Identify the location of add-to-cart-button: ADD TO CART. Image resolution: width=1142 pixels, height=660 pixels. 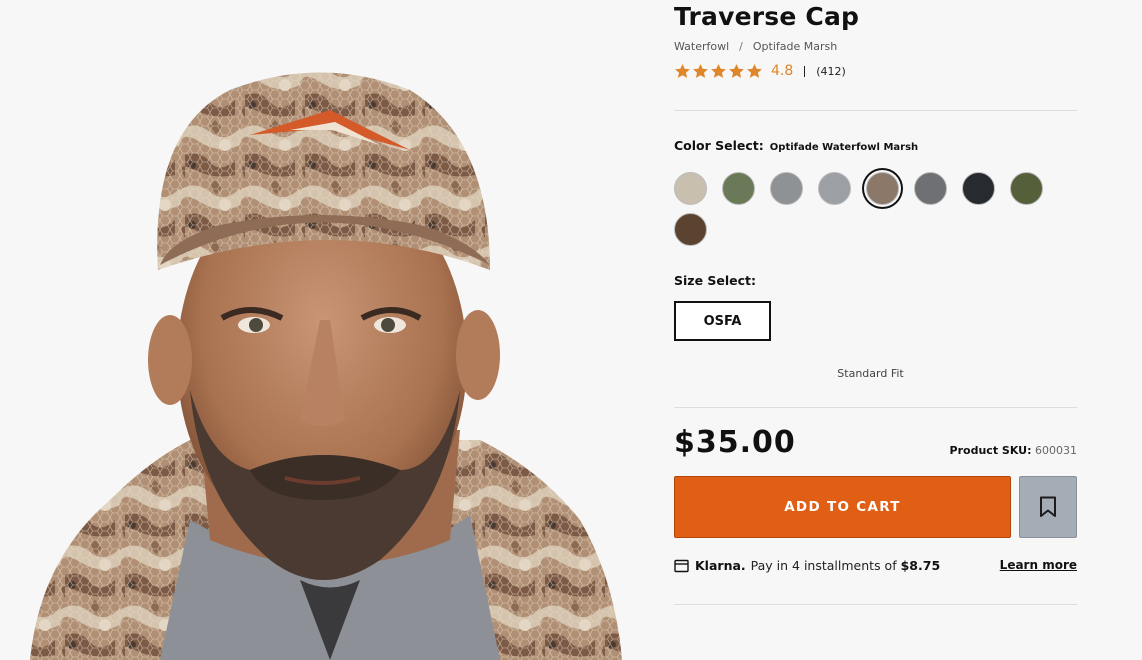
(842, 507).